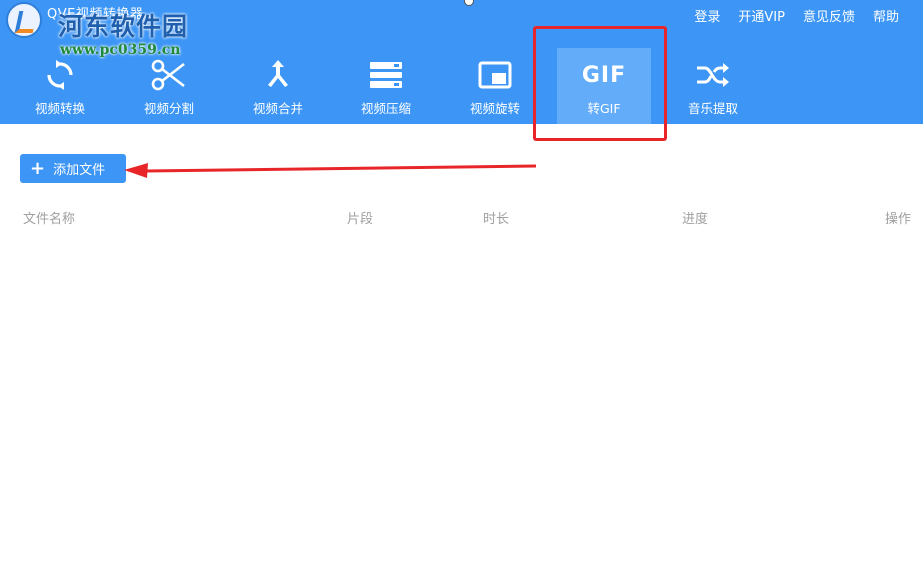  I want to click on tool-video-compress: 视频压缩, so click(386, 86).